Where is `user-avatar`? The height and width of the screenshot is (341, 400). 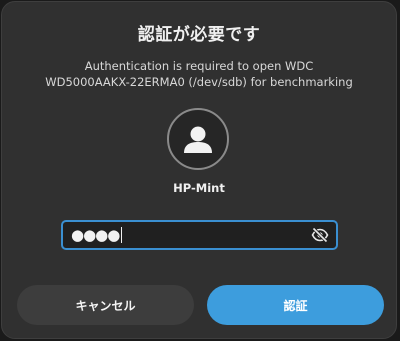 user-avatar is located at coordinates (198, 139).